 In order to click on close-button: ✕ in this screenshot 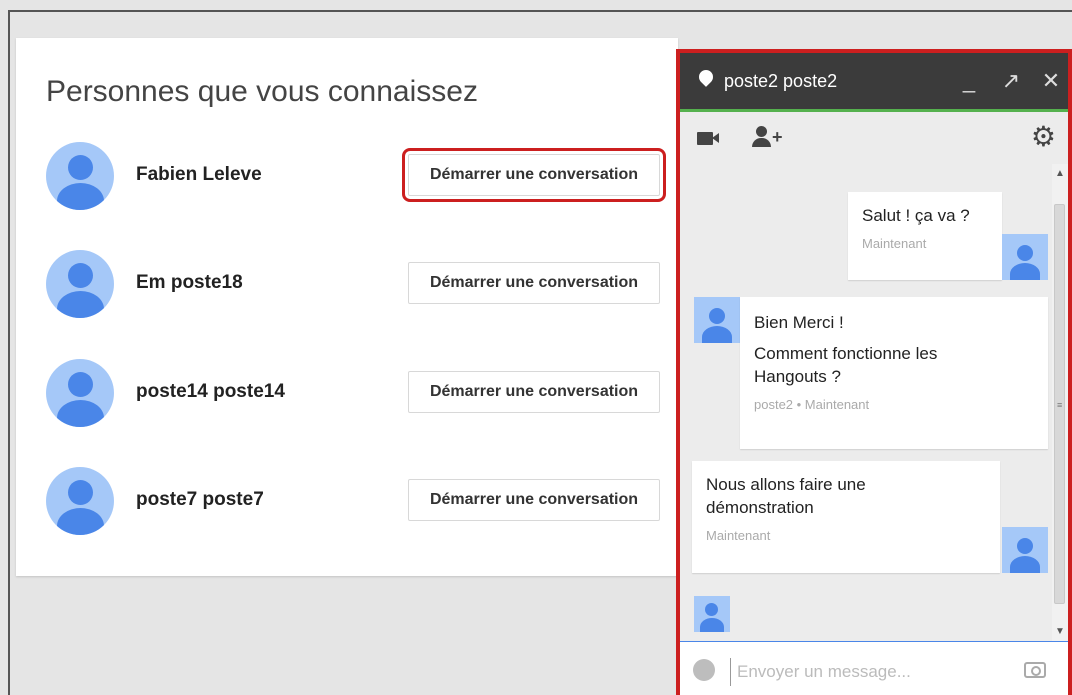, I will do `click(1051, 81)`.